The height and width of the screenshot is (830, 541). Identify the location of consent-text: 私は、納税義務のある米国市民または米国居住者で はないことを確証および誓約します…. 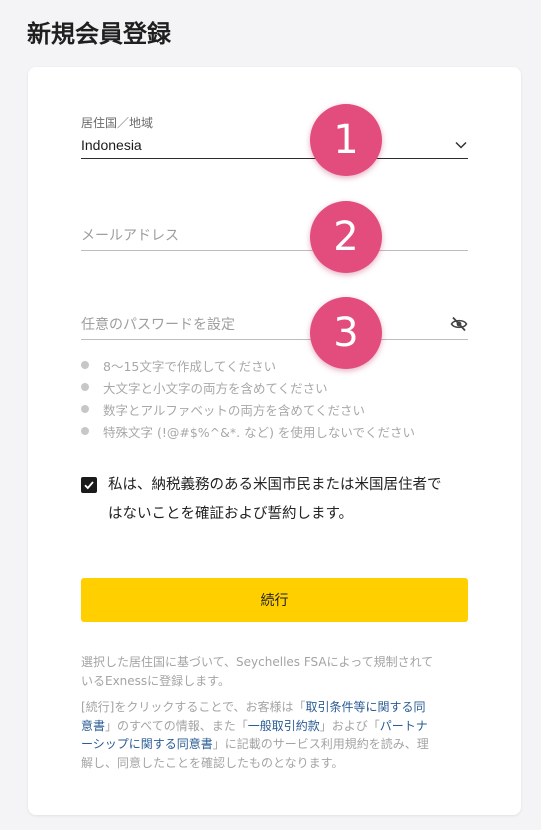
(275, 499).